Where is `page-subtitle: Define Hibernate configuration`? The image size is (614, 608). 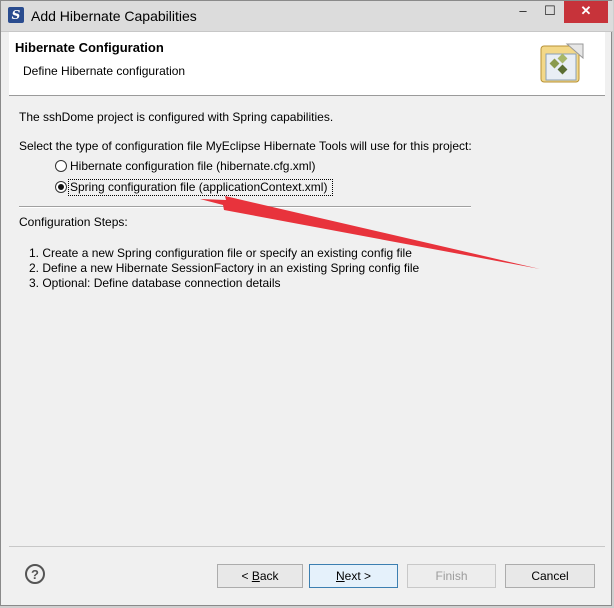 page-subtitle: Define Hibernate configuration is located at coordinates (104, 71).